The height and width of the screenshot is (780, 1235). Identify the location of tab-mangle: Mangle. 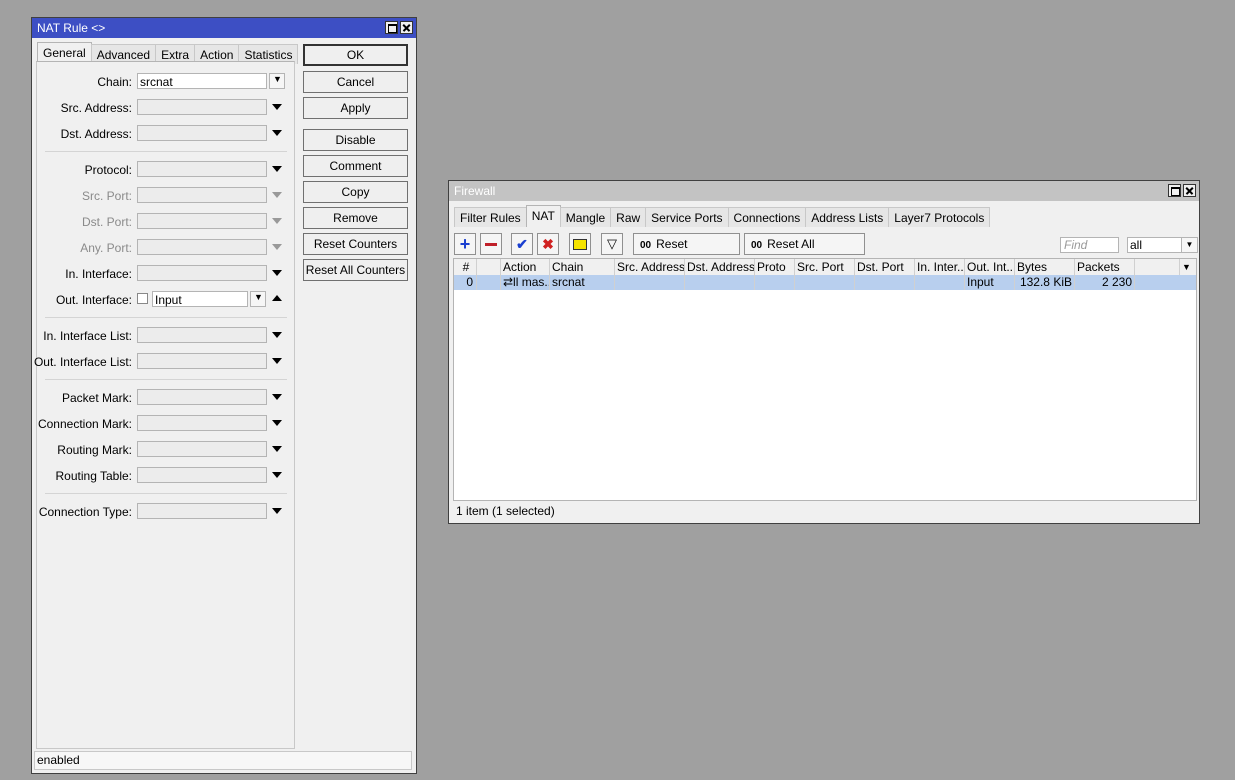
(585, 217).